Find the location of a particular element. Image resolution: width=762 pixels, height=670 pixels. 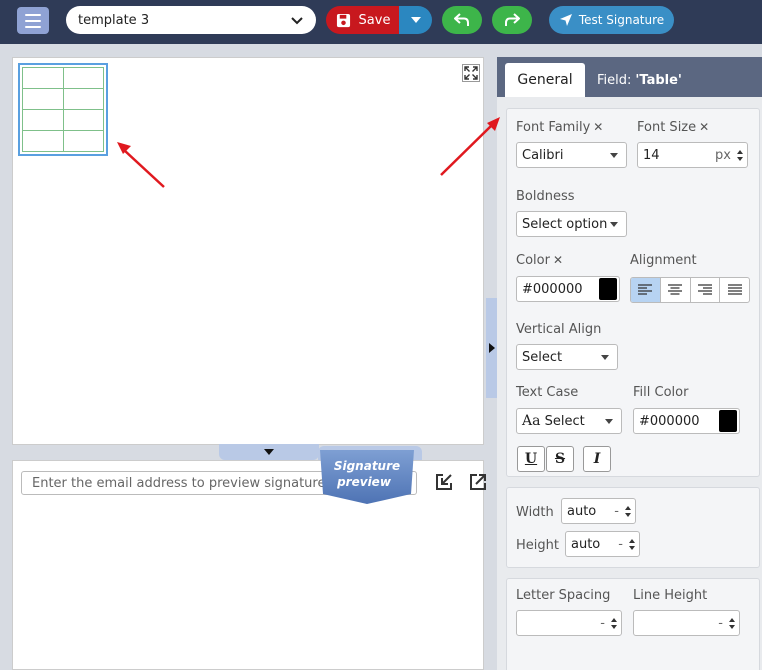

align-left-button is located at coordinates (646, 290).